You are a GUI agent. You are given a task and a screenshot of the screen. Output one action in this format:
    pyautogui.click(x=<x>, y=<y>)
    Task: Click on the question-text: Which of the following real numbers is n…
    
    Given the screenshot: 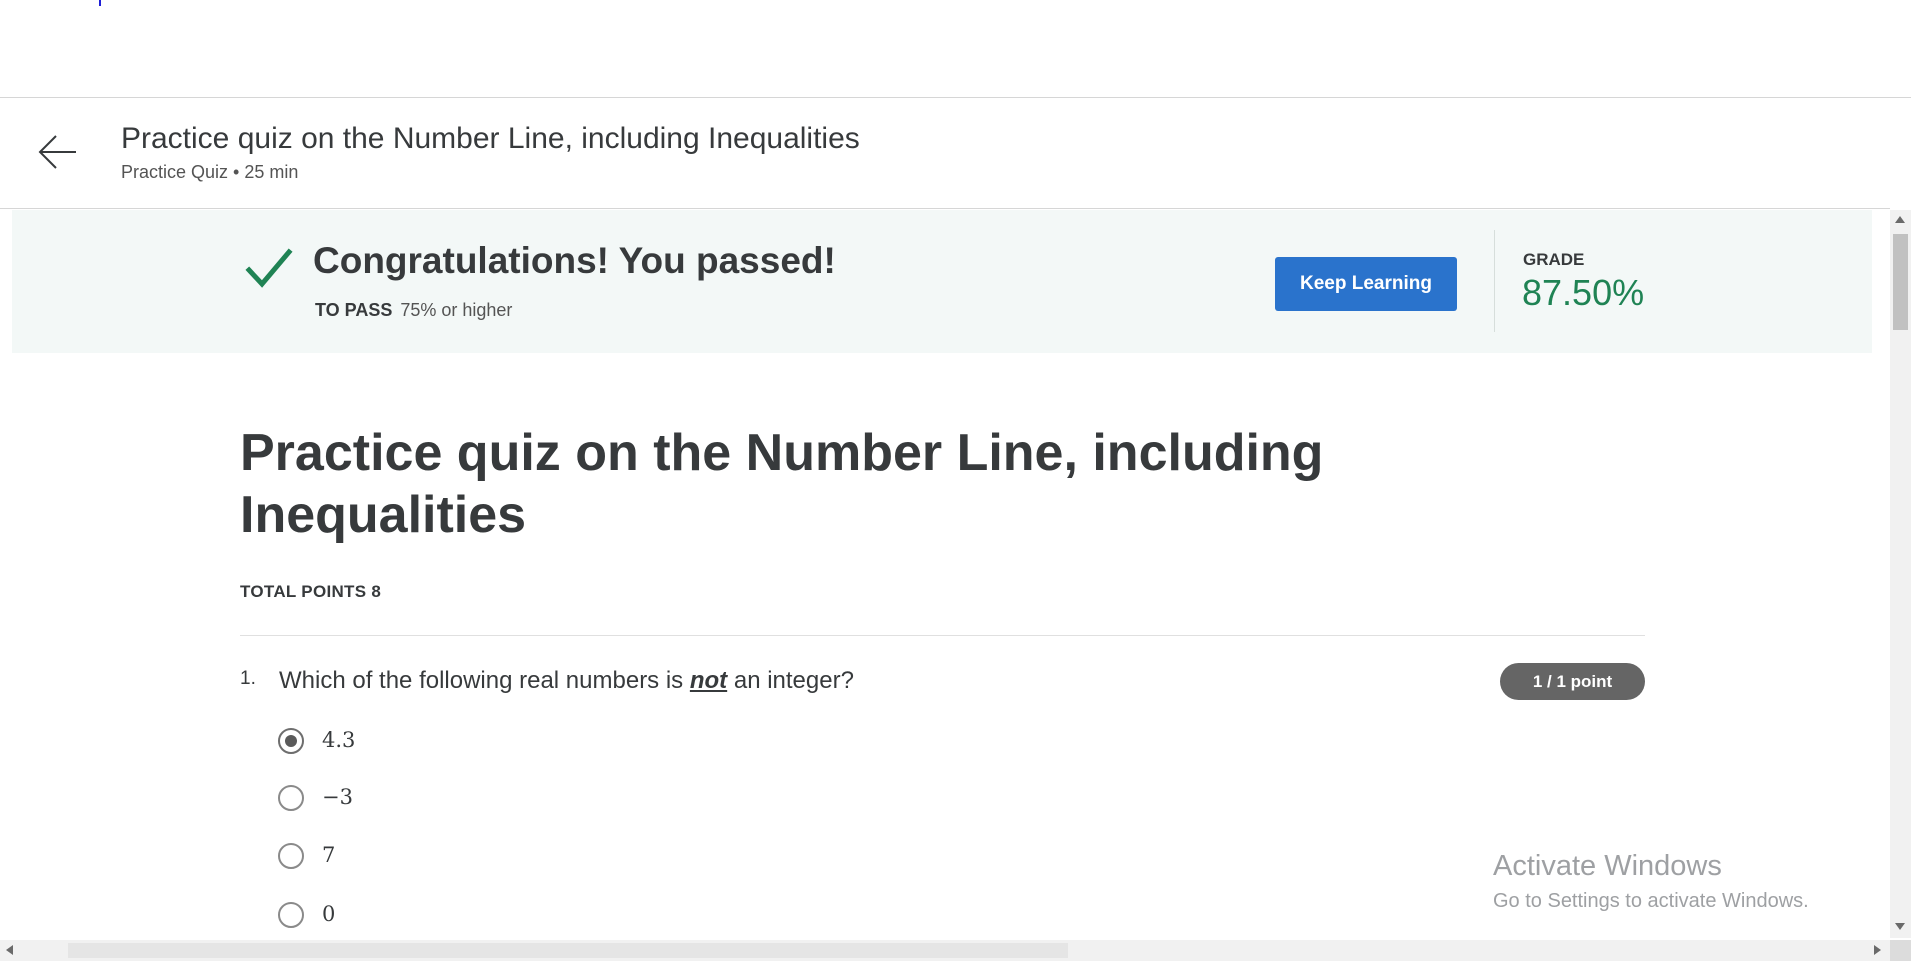 What is the action you would take?
    pyautogui.click(x=566, y=681)
    